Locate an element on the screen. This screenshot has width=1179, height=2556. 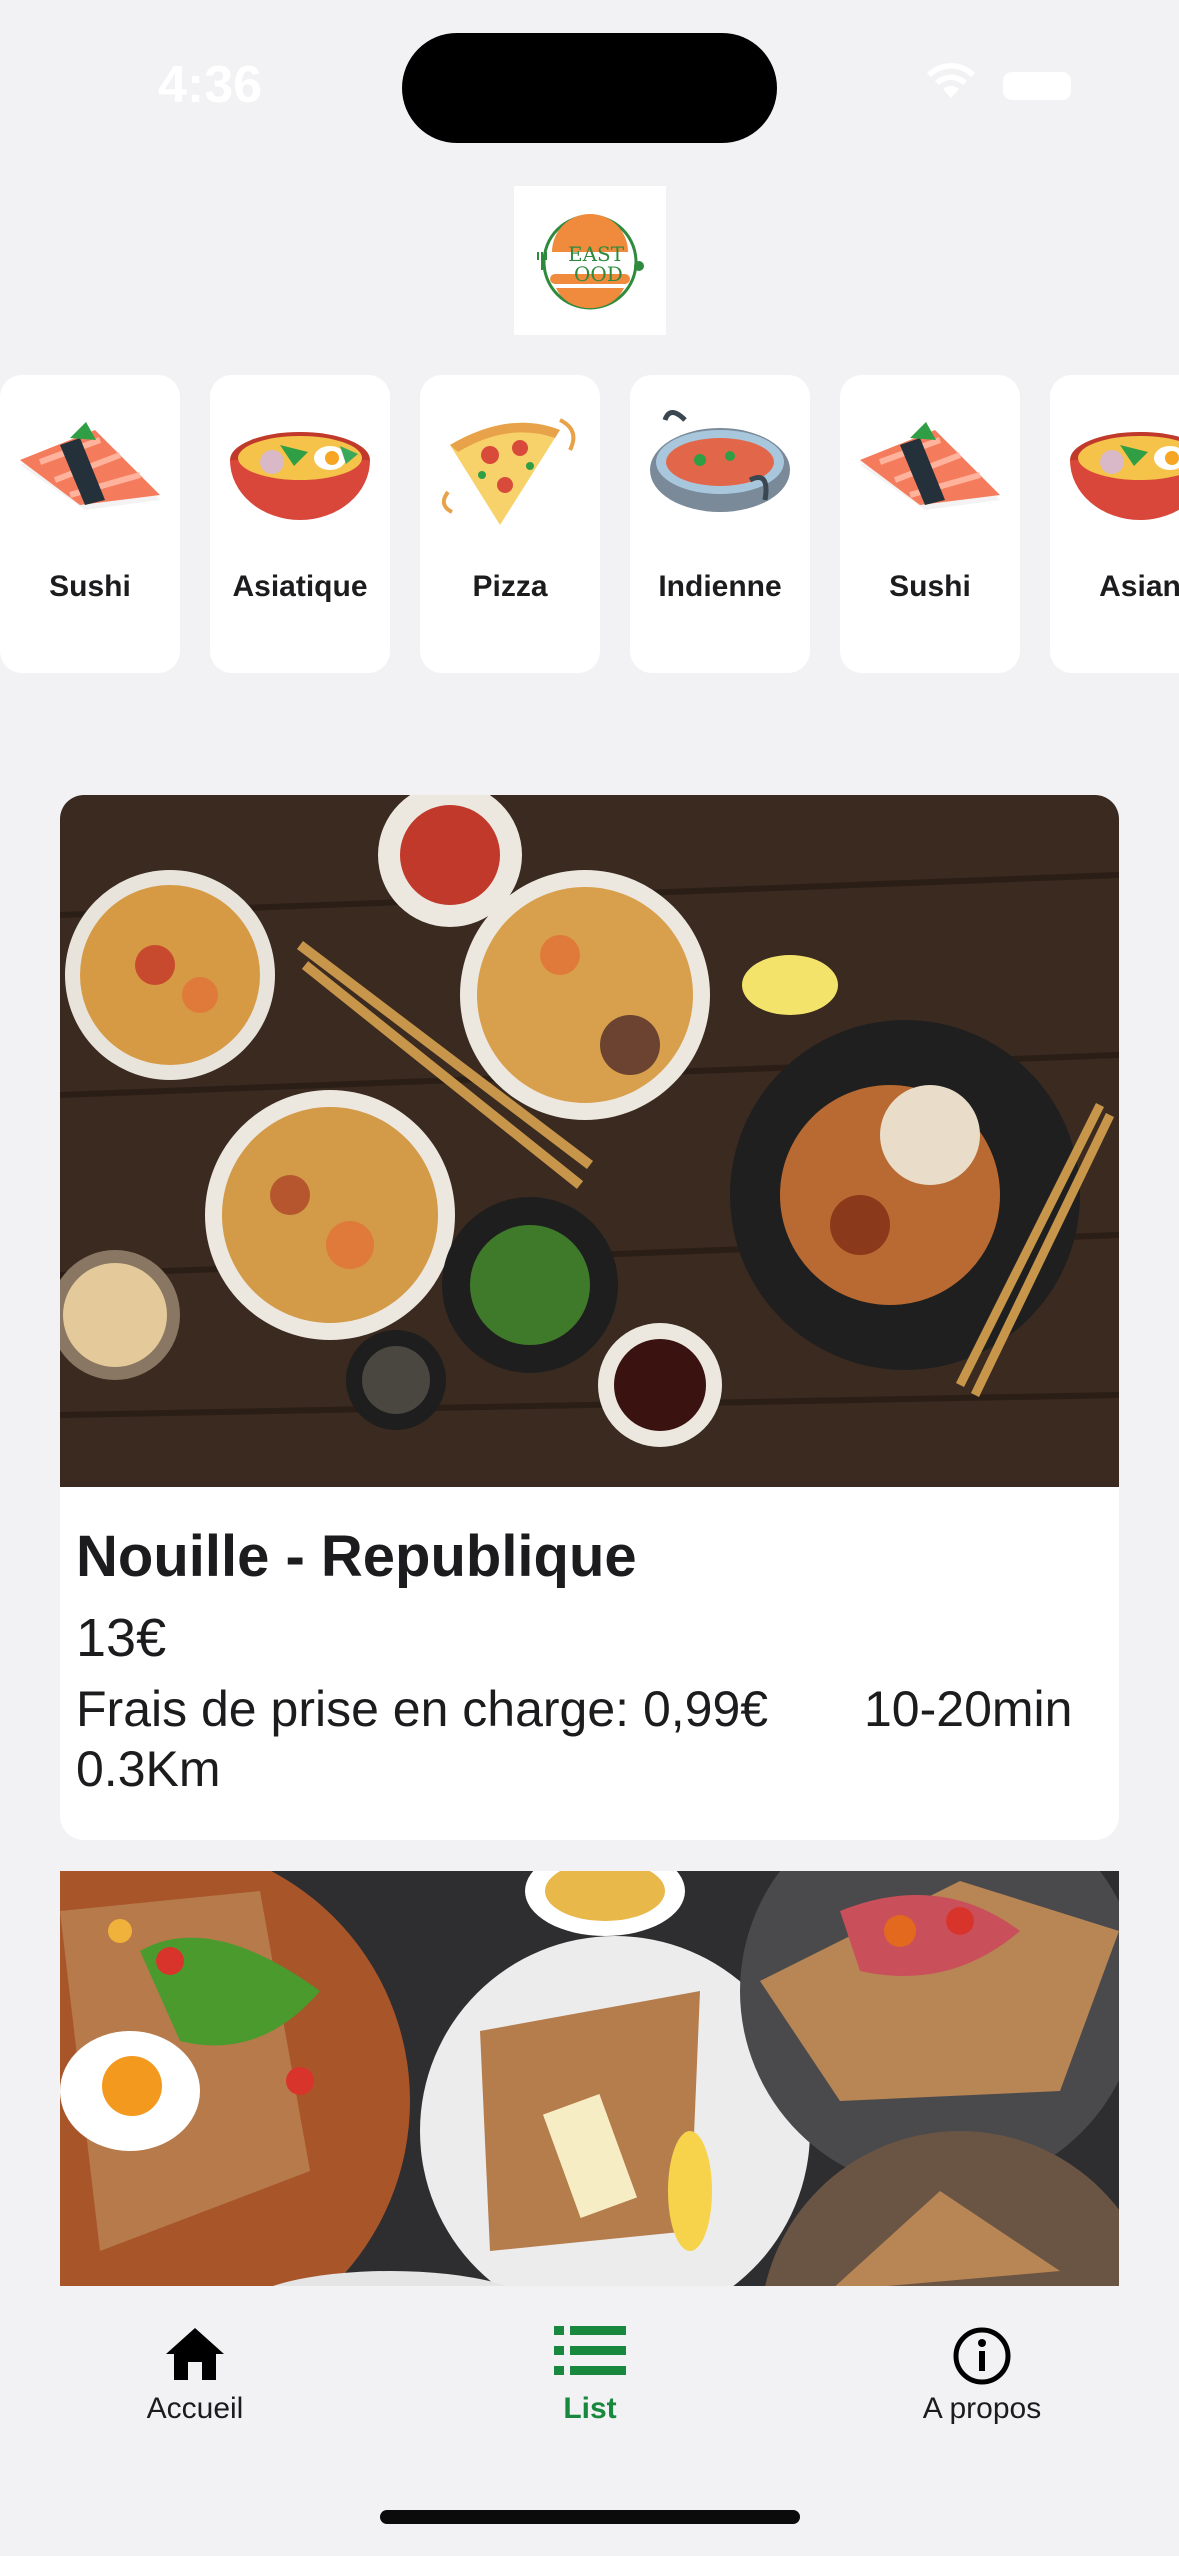
tab-a-propos: A propos is located at coordinates (982, 2386).